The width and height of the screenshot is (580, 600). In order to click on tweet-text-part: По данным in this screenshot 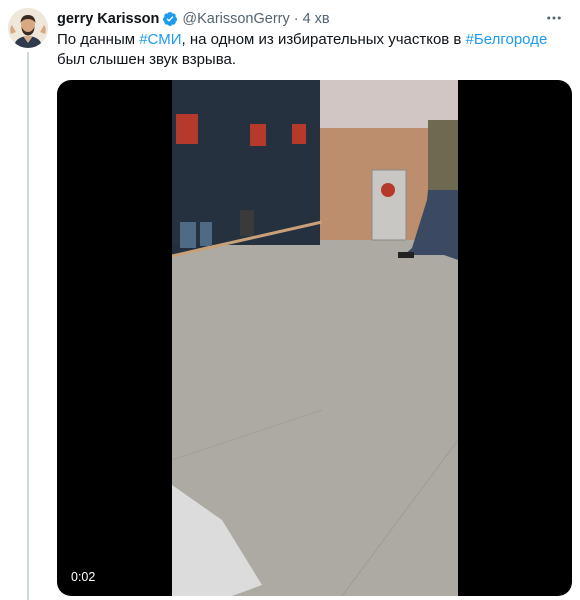, I will do `click(98, 39)`.